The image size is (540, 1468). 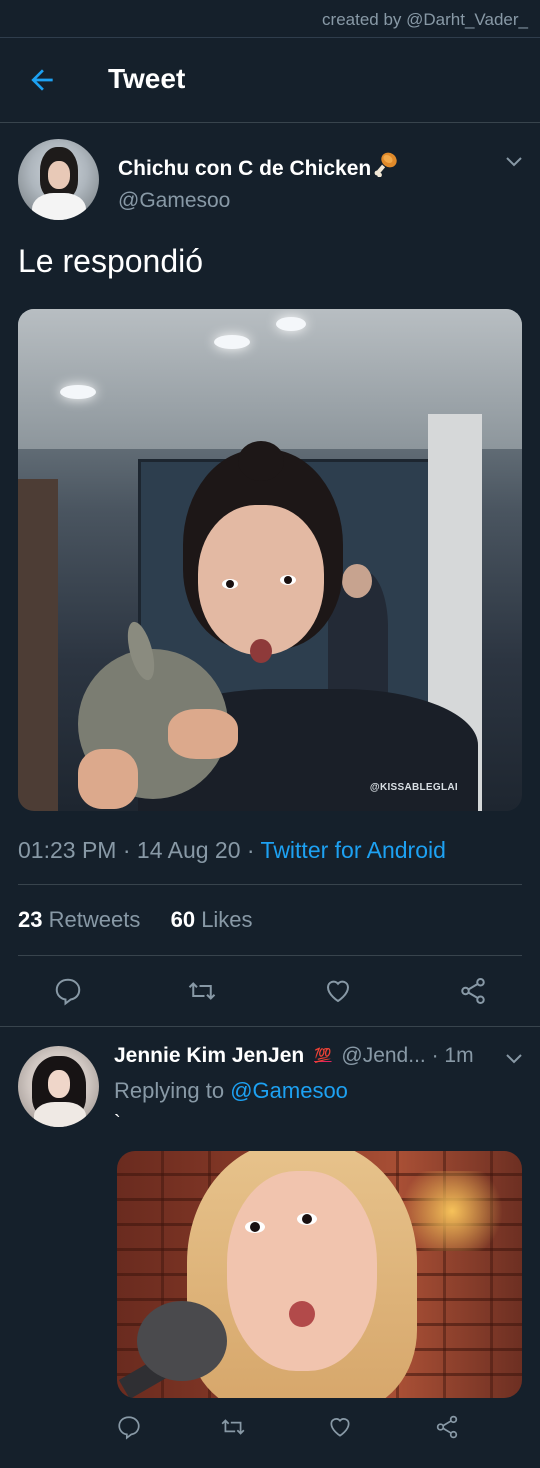 I want to click on tweet-source-link: Twitter for Android, so click(x=353, y=850).